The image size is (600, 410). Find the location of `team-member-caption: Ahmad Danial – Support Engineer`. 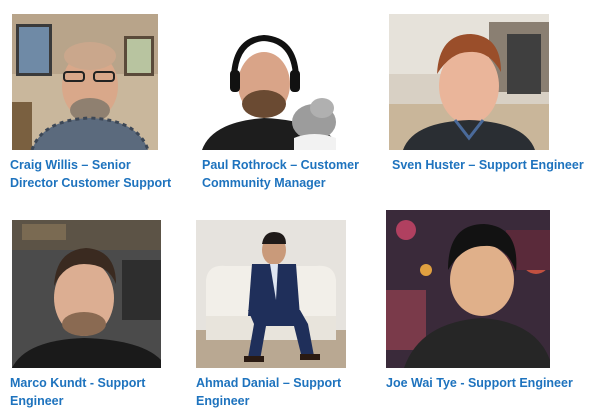

team-member-caption: Ahmad Danial – Support Engineer is located at coordinates (268, 392).